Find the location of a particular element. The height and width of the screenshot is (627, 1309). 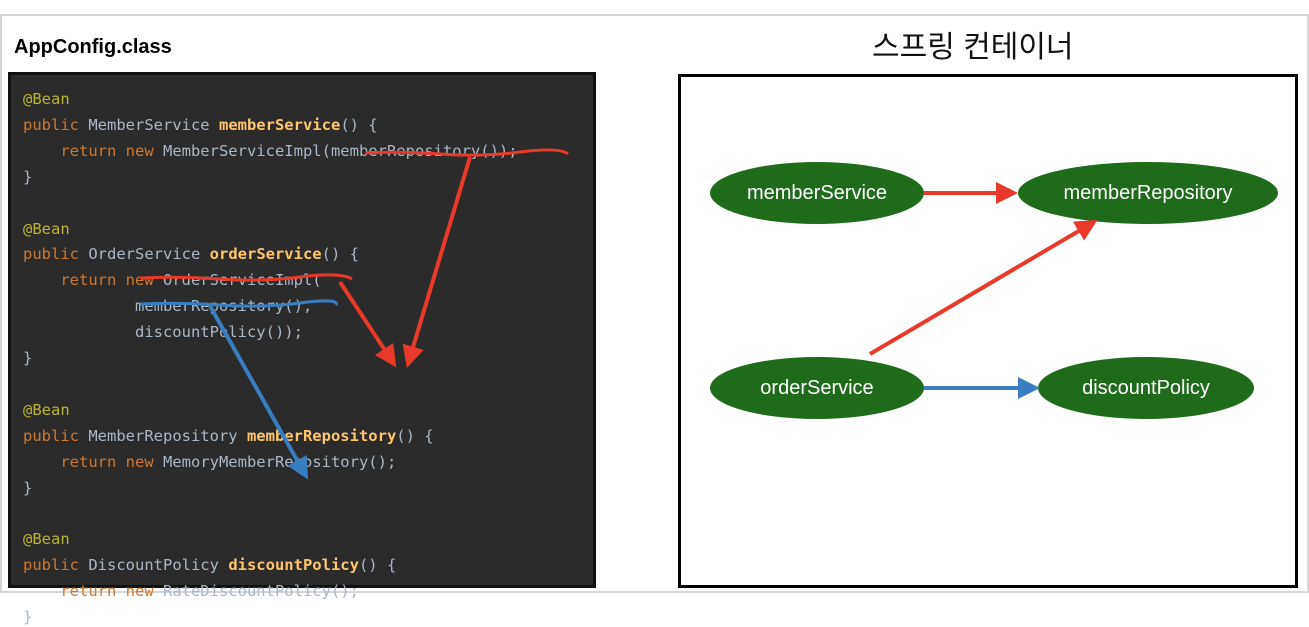

arrow-order-service-to-discount is located at coordinates (258, 392).